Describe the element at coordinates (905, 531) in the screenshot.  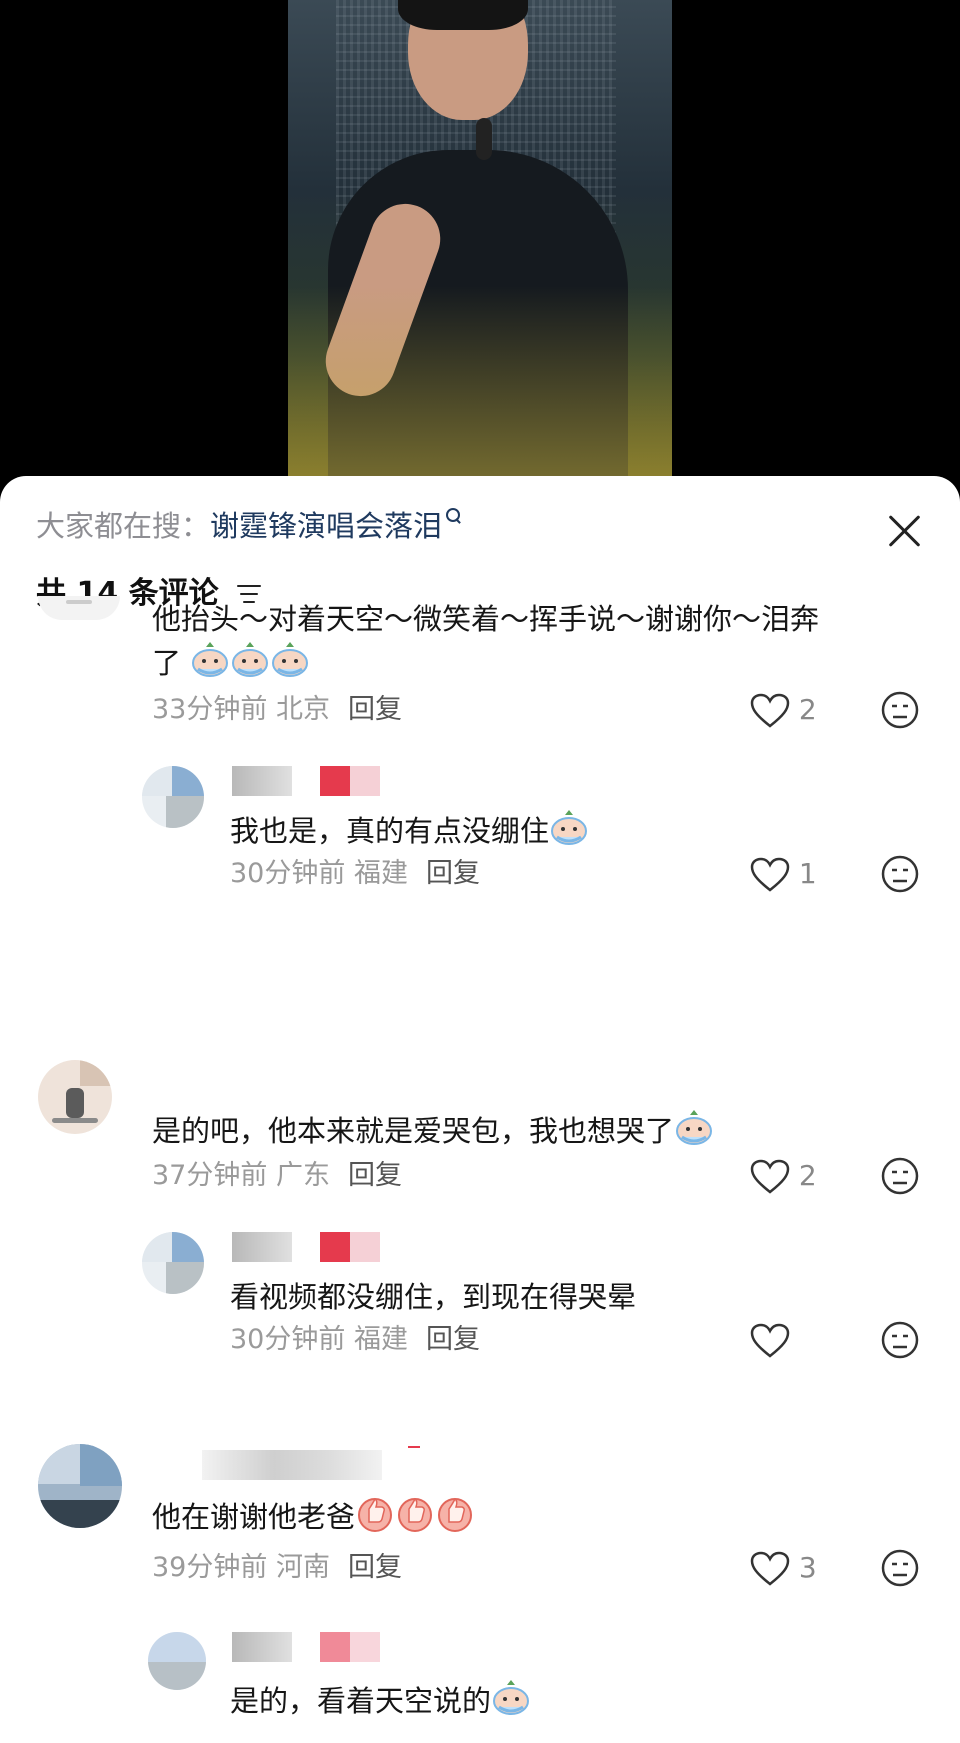
I see `close-button` at that location.